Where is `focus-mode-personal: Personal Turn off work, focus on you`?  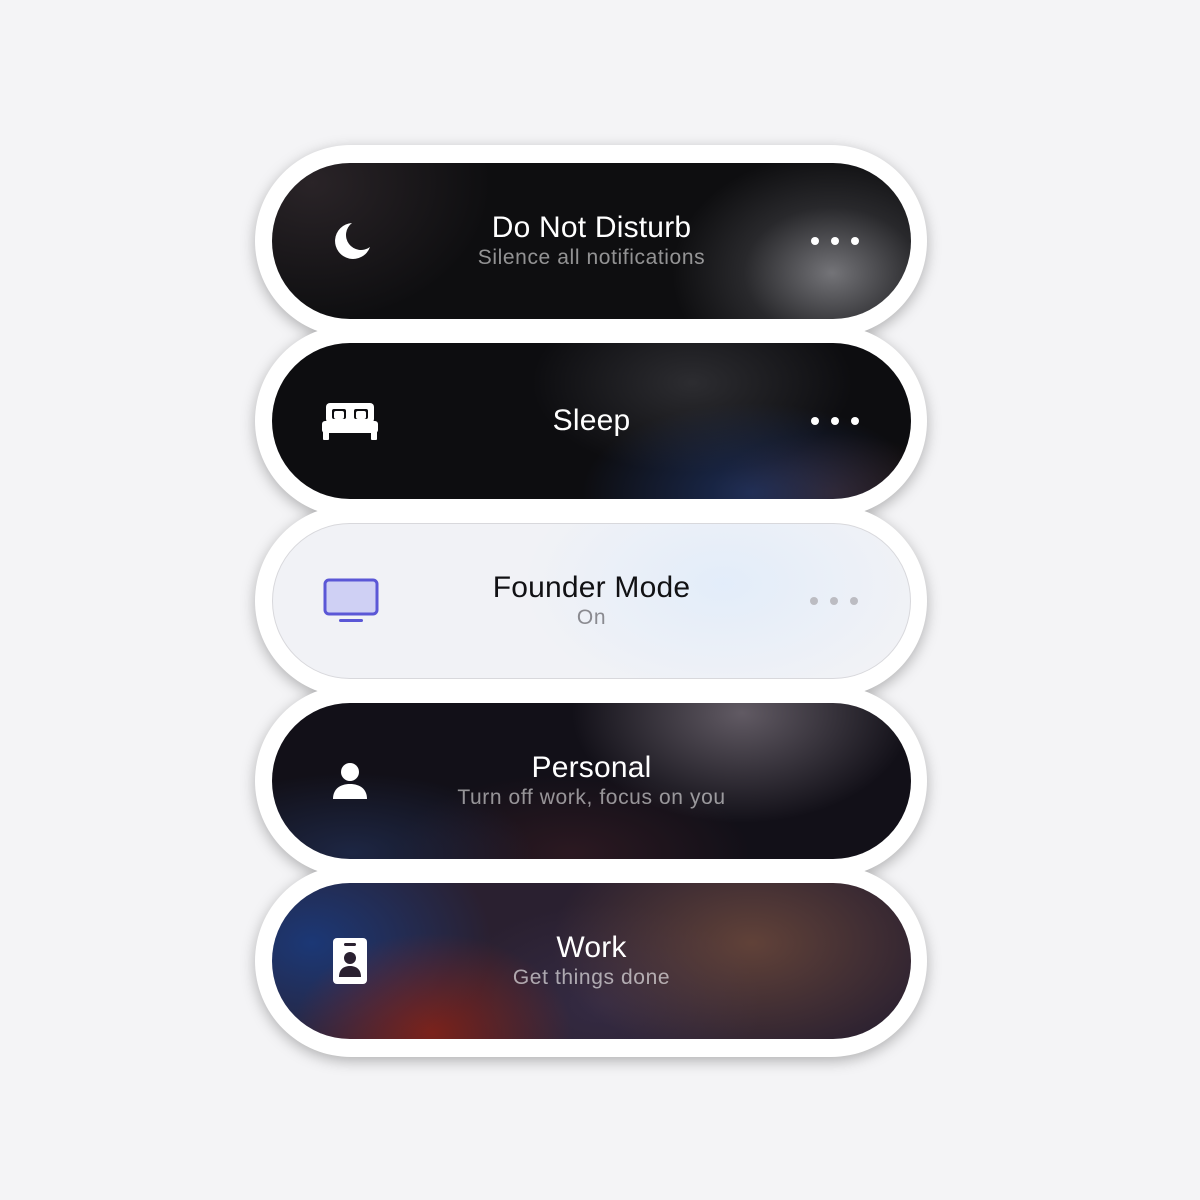 focus-mode-personal: Personal Turn off work, focus on you is located at coordinates (591, 781).